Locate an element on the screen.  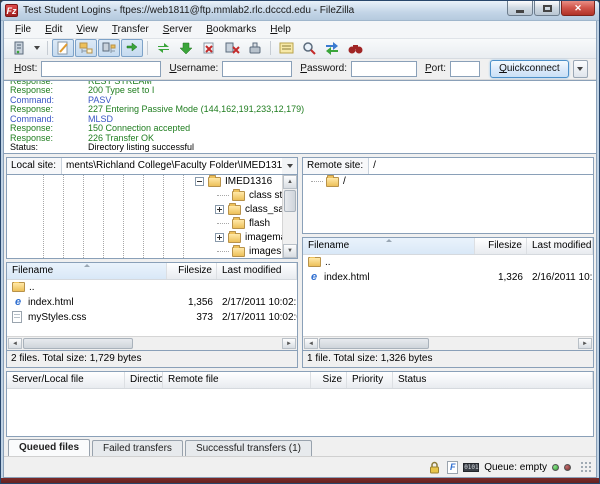
column-remote-file: Remote file is located at coordinates (237, 380).